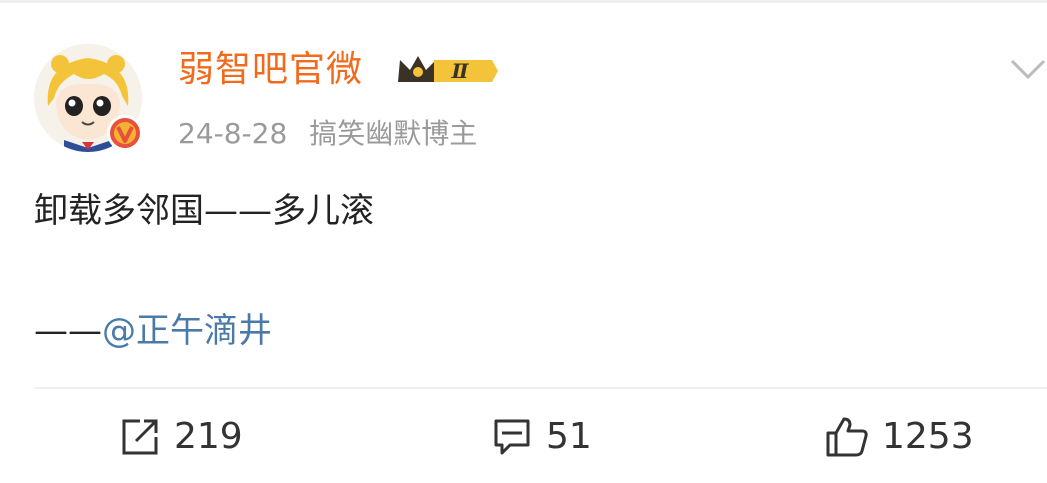 The image size is (1047, 483). Describe the element at coordinates (541, 437) in the screenshot. I see `comment-button: 51` at that location.